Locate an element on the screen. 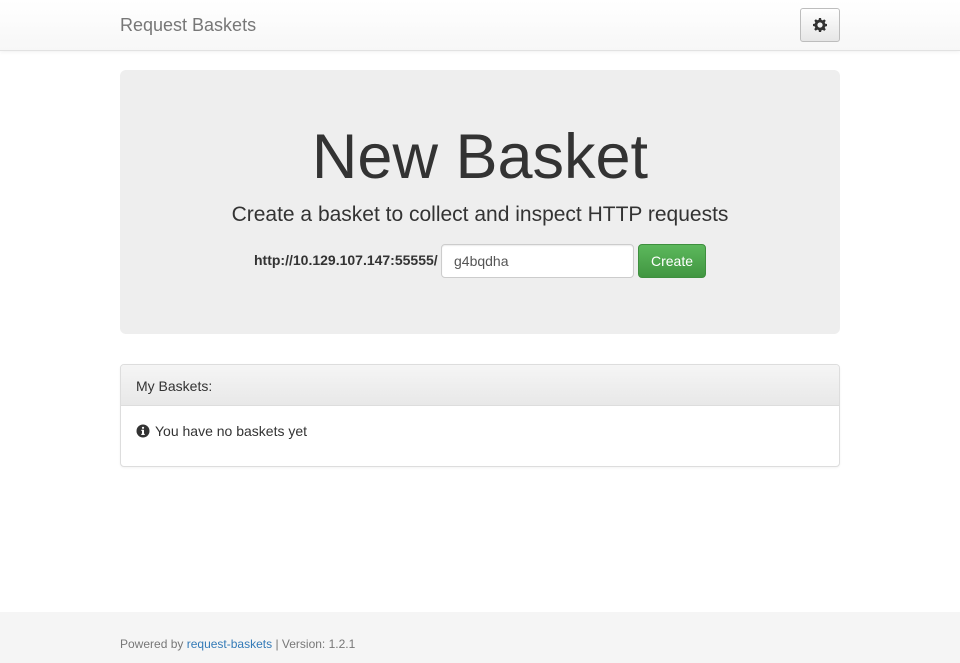 This screenshot has width=960, height=663. version-label: | Version: 1.2.1 is located at coordinates (315, 644).